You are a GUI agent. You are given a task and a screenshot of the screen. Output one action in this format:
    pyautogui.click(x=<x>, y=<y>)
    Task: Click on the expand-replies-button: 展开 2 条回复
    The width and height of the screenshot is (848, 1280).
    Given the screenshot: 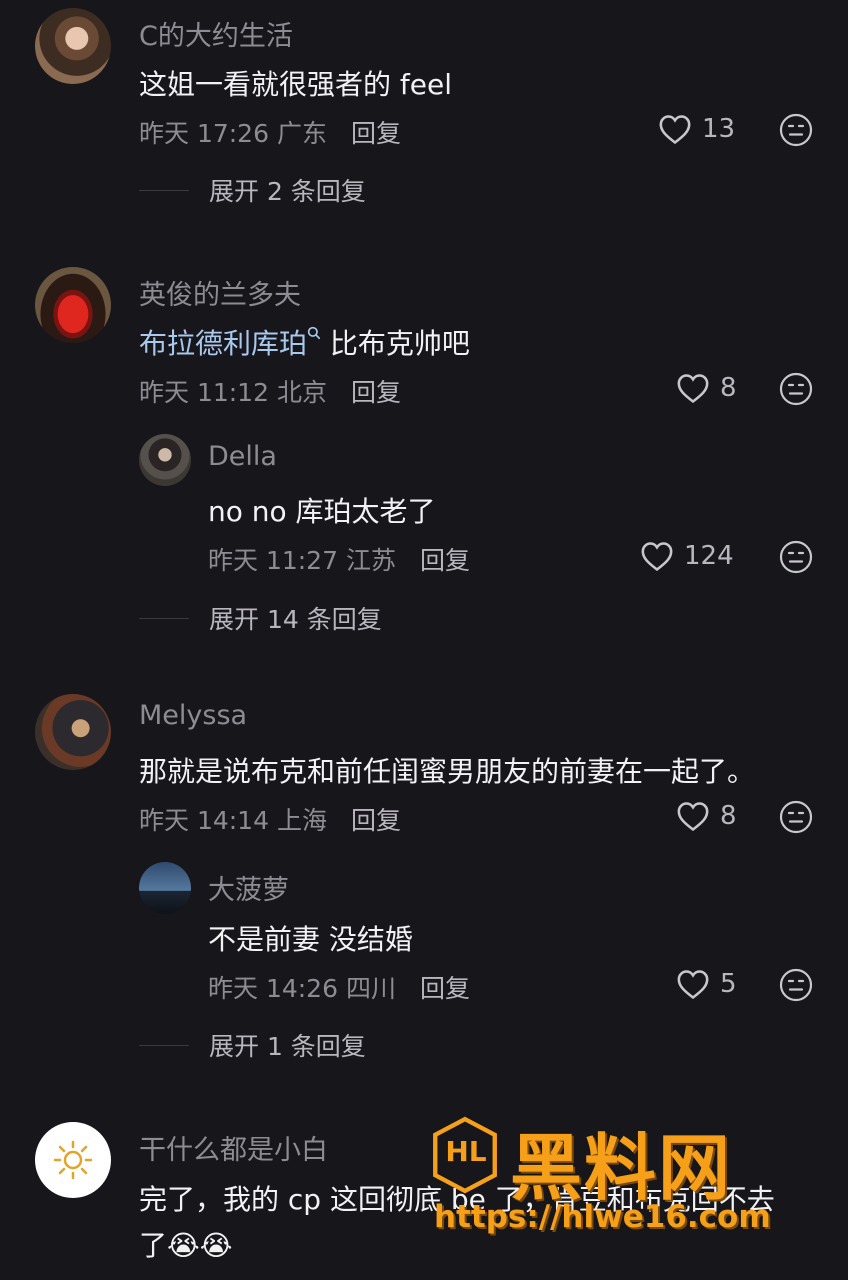 What is the action you would take?
    pyautogui.click(x=252, y=190)
    